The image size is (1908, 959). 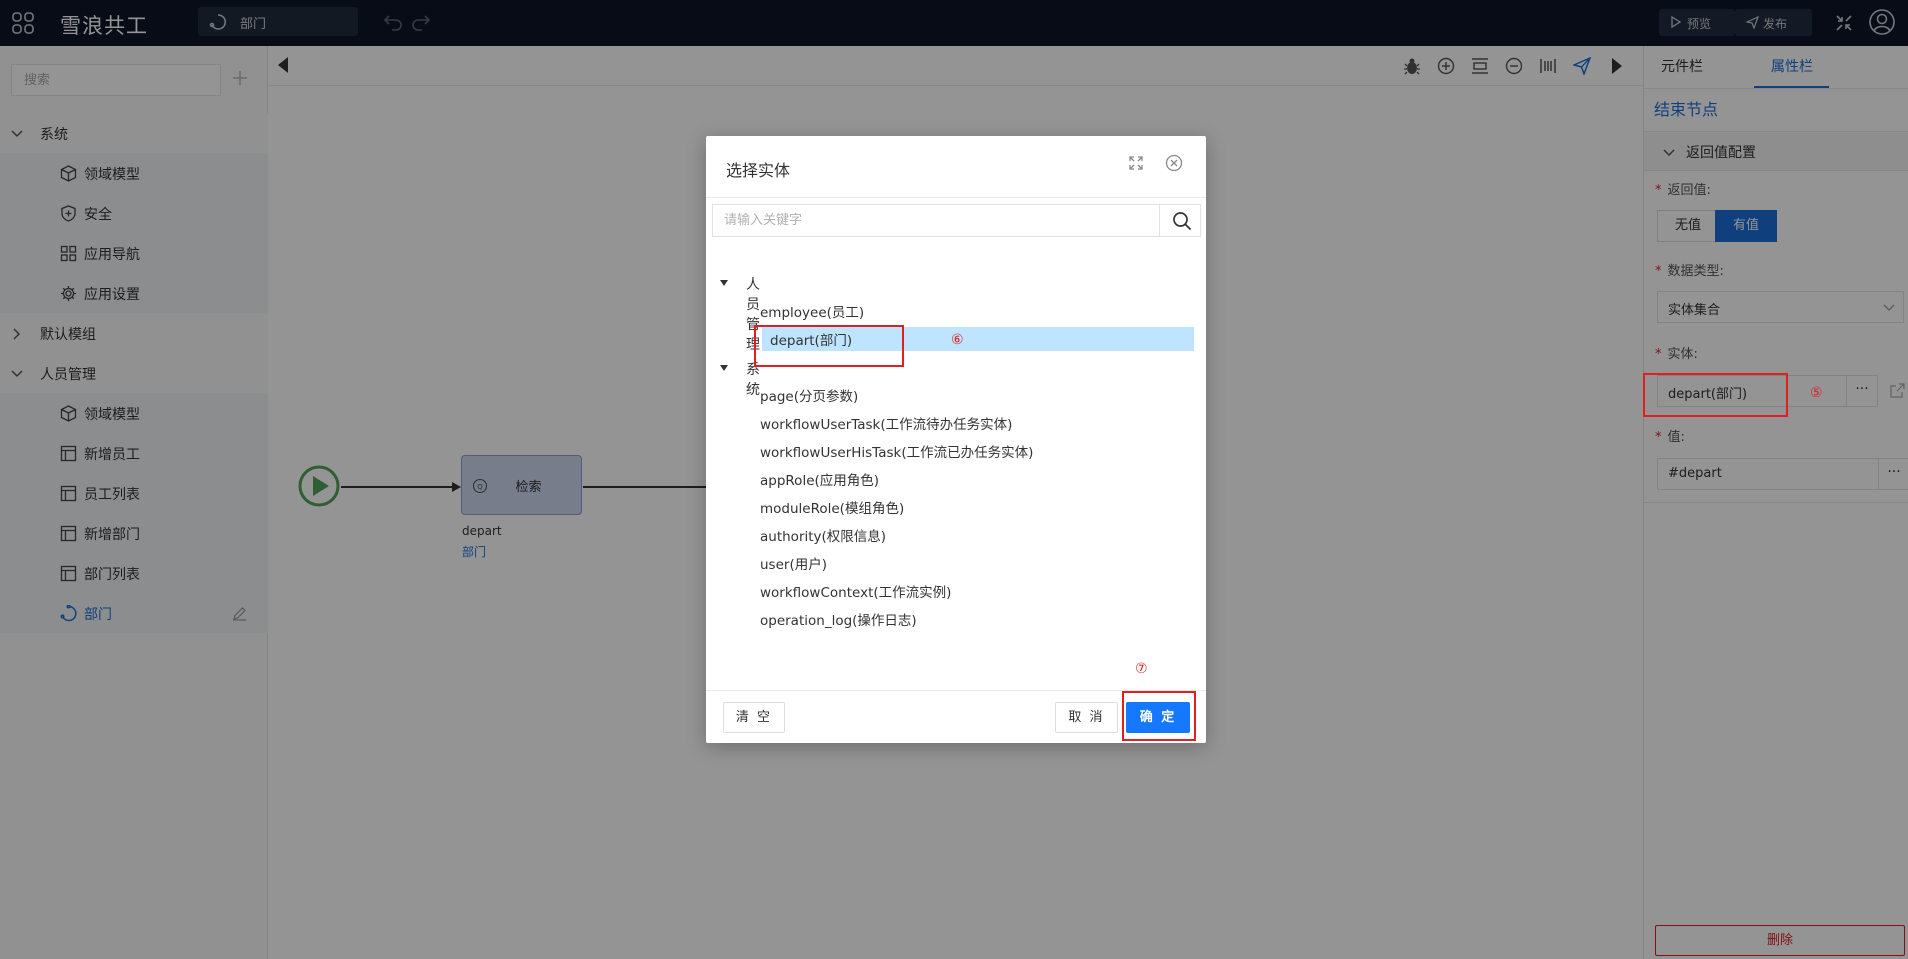 I want to click on tree-item-employee: employee(员工), so click(x=976, y=311).